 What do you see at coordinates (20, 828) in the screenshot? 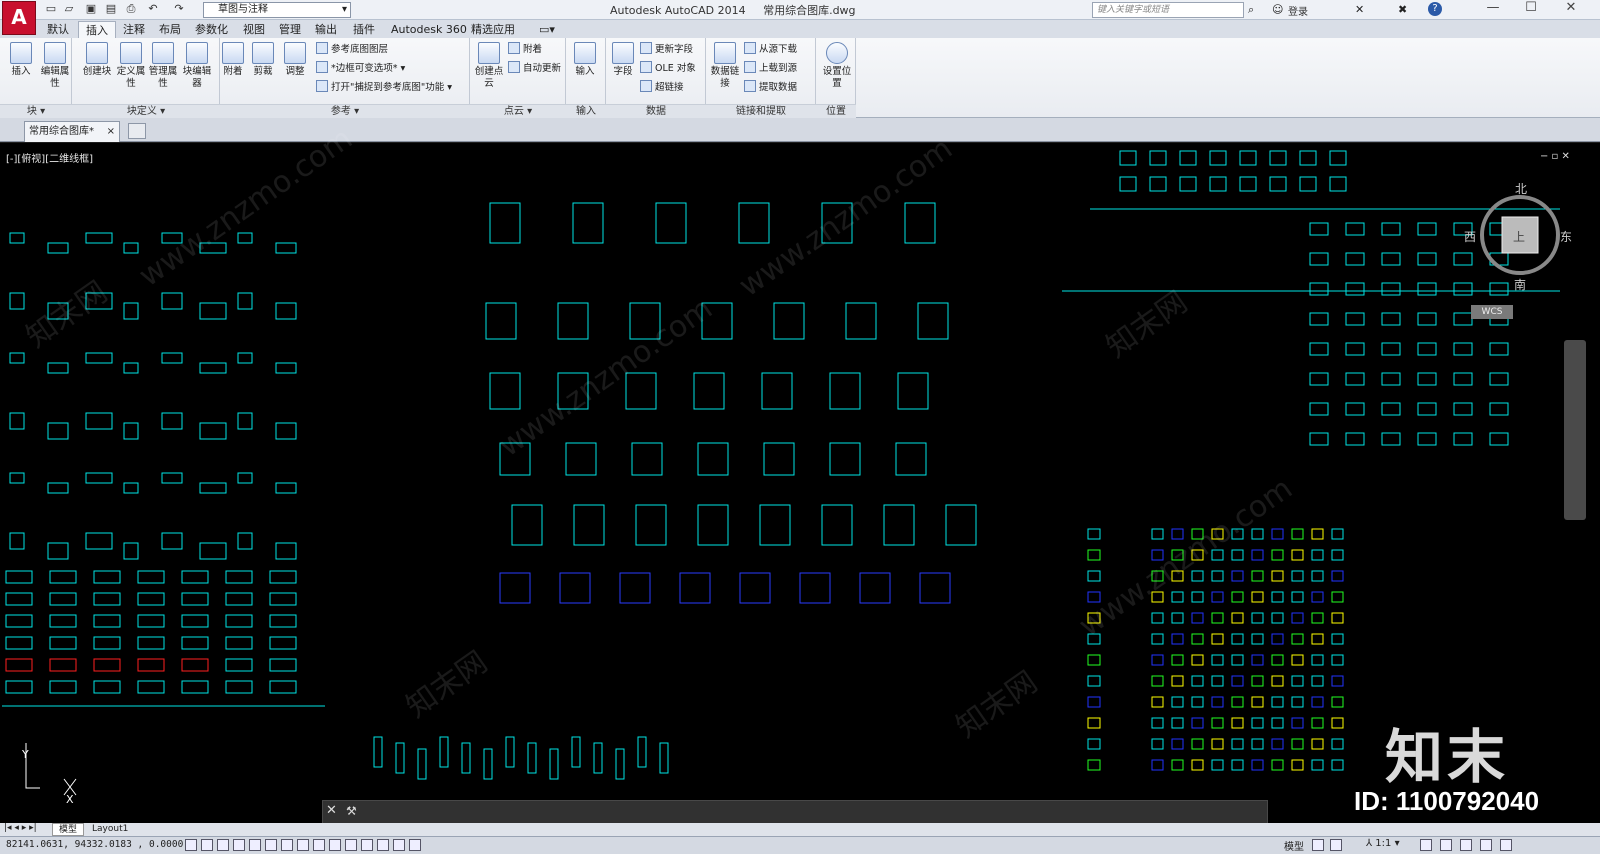
I see `layout-nav-icon: |◂ ◂ ▸ ▸|` at bounding box center [20, 828].